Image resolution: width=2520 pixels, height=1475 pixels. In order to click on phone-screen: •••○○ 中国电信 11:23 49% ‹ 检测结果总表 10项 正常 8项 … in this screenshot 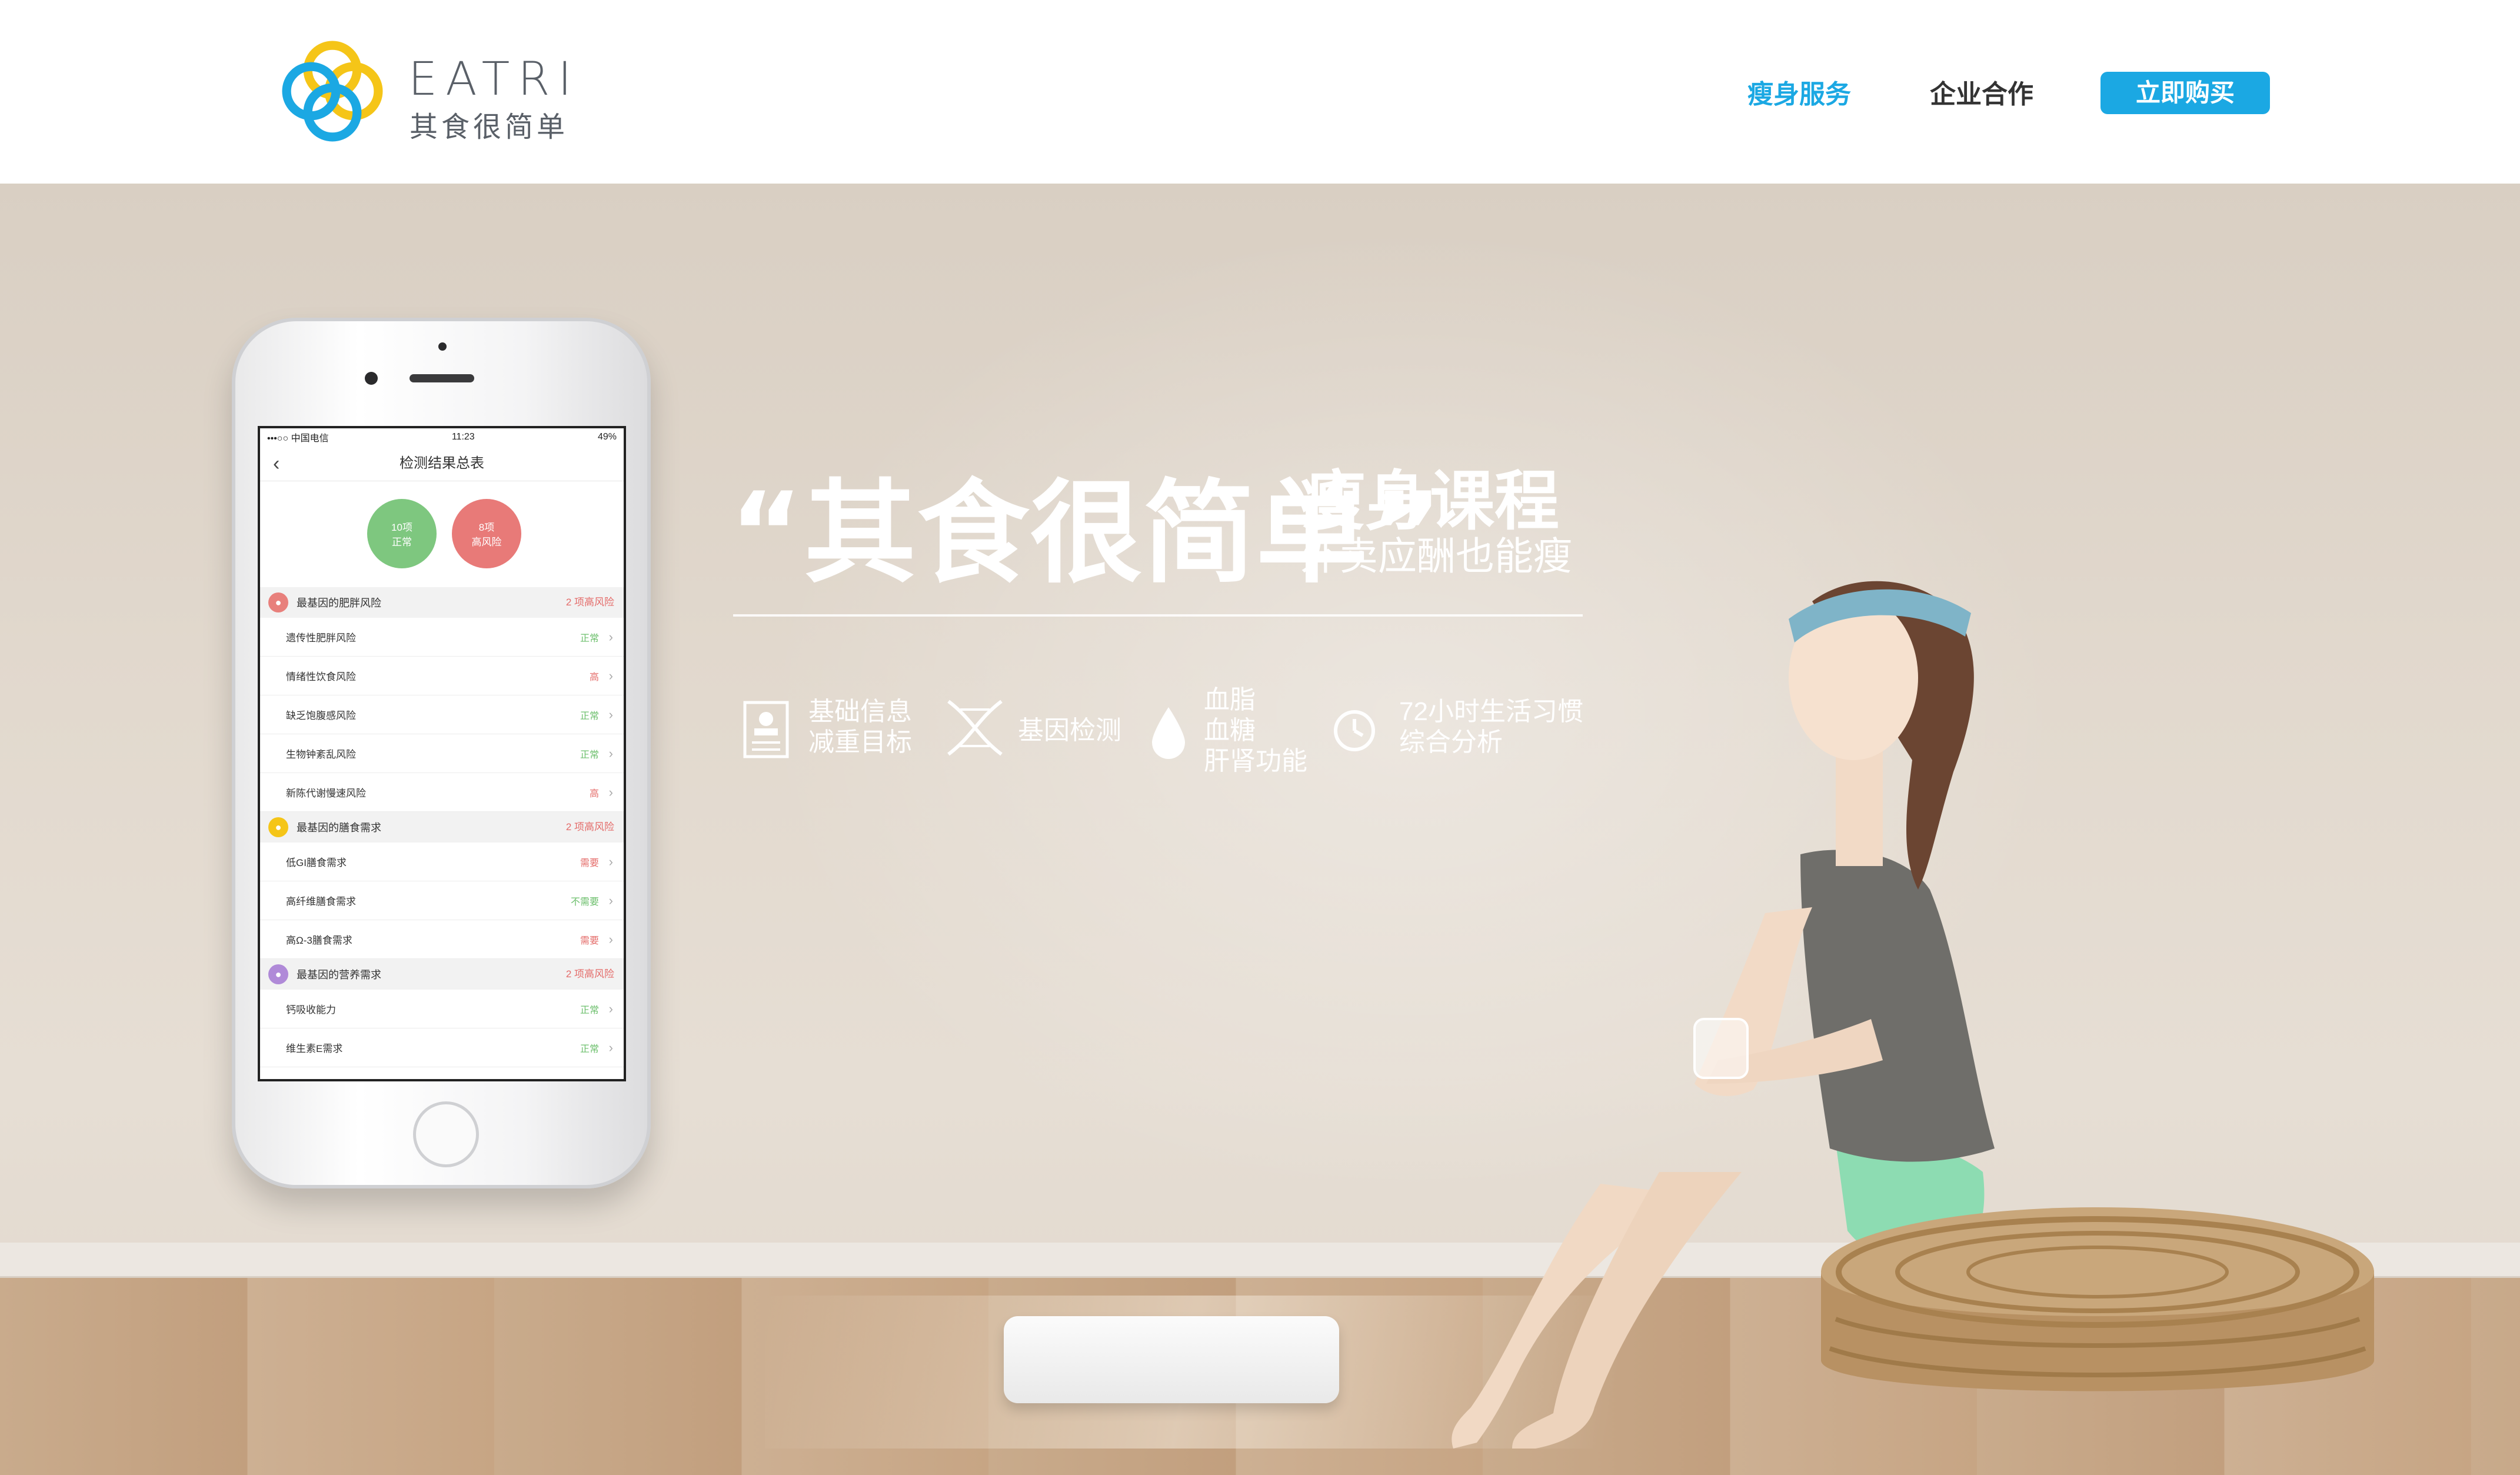, I will do `click(442, 753)`.